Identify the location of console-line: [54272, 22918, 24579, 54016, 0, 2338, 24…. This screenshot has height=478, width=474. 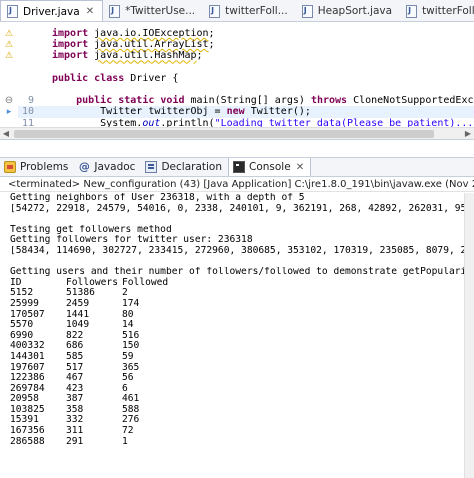
(242, 208).